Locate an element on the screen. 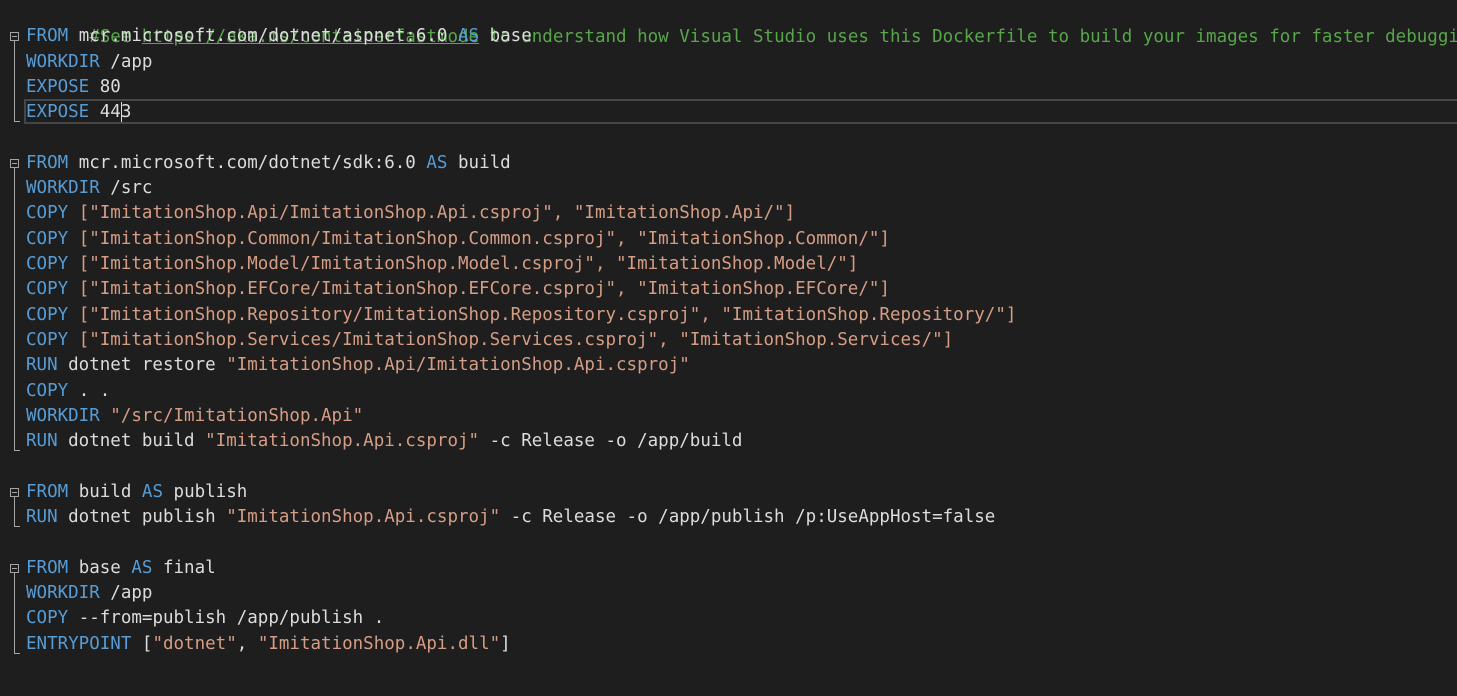 The height and width of the screenshot is (696, 1457). code-line: FROM base AS final is located at coordinates (728, 568).